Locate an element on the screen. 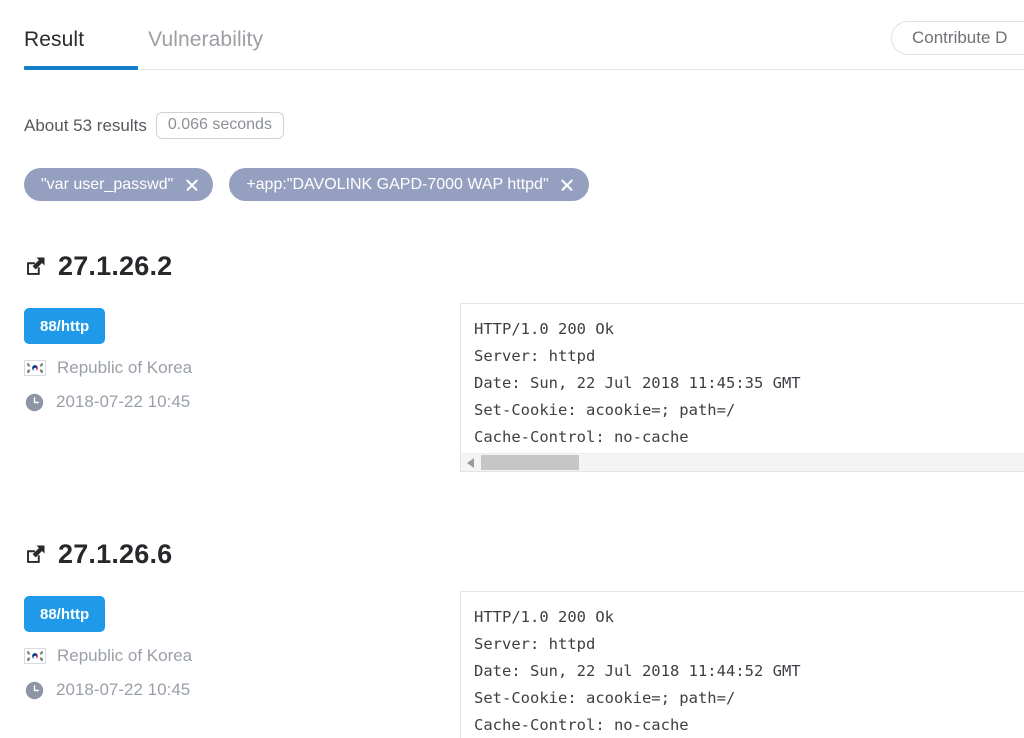  horizontal-scrollbar is located at coordinates (742, 462).